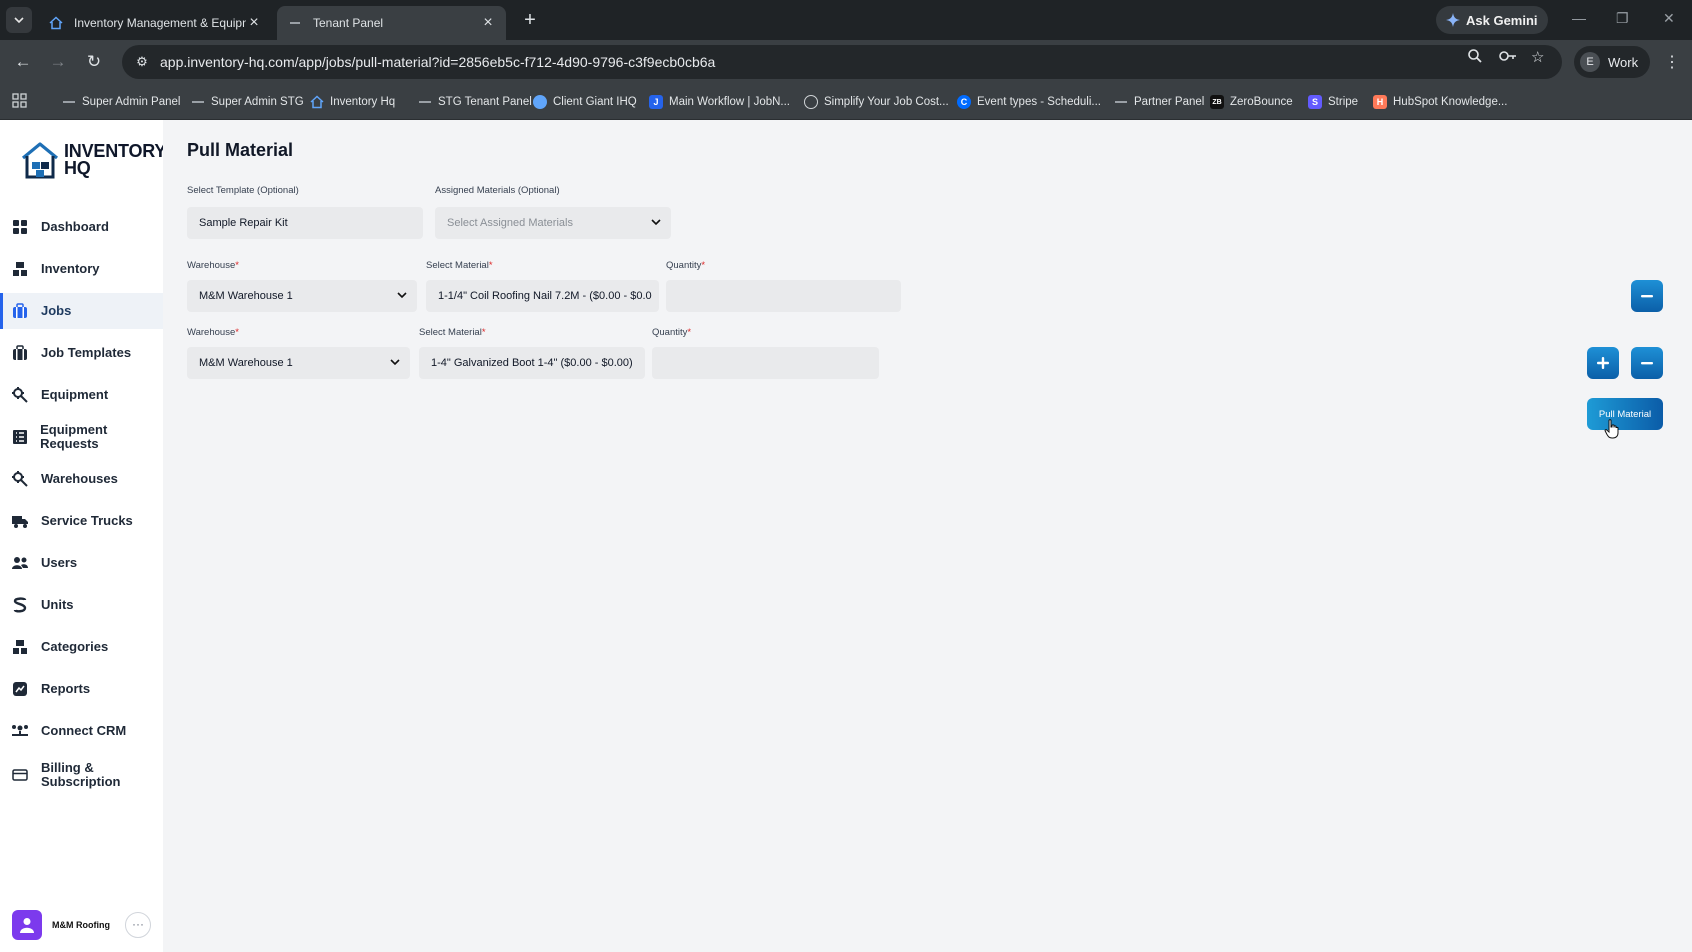 Image resolution: width=1692 pixels, height=952 pixels. What do you see at coordinates (27, 925) in the screenshot?
I see `user-icon` at bounding box center [27, 925].